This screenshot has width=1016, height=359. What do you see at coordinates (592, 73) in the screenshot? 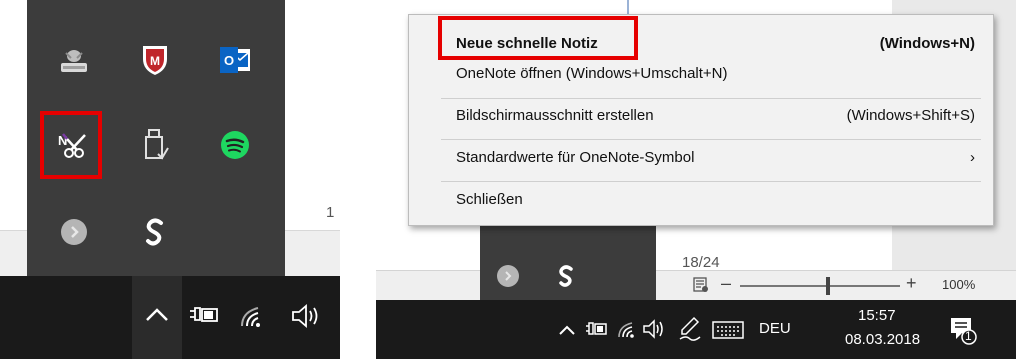
I see `menu-item-label: OneNote öffnen (Windows+Umschalt+N)` at bounding box center [592, 73].